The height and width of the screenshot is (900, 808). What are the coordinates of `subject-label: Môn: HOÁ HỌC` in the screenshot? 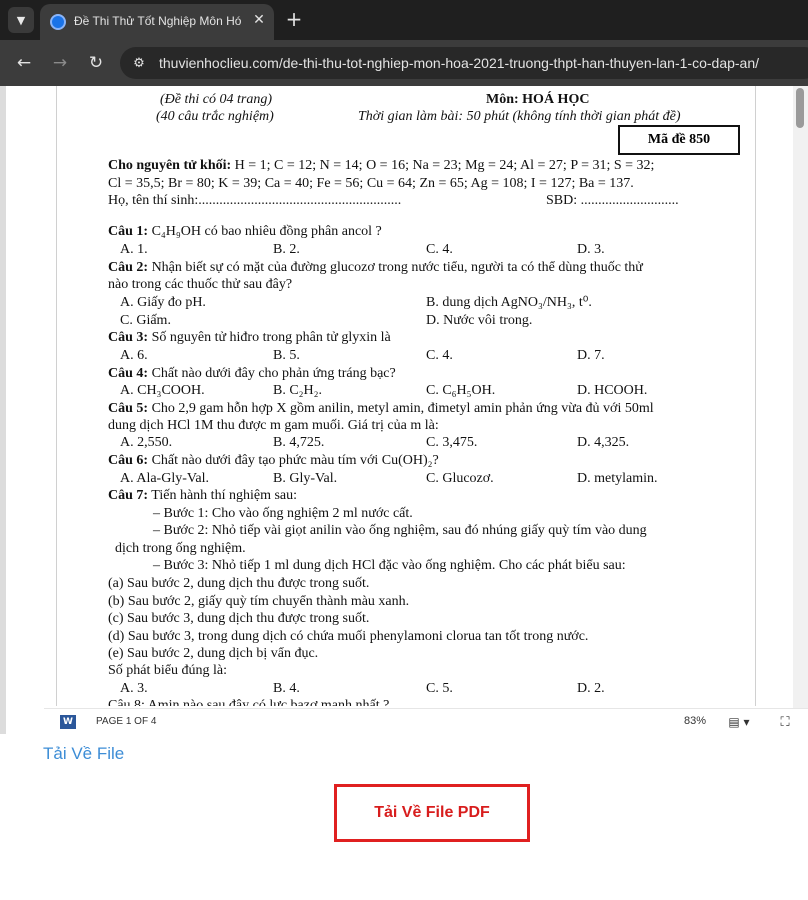 It's located at (538, 99).